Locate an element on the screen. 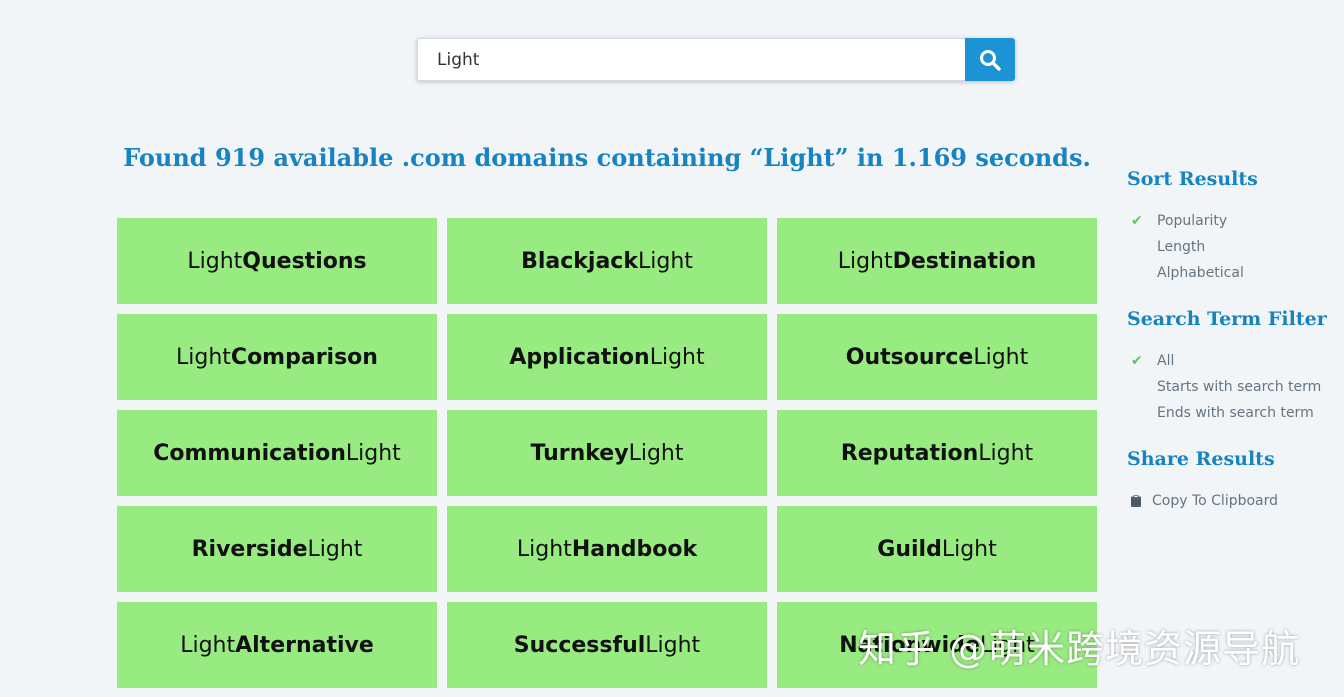 The height and width of the screenshot is (697, 1344). domain-tile: Light Handbook is located at coordinates (607, 549).